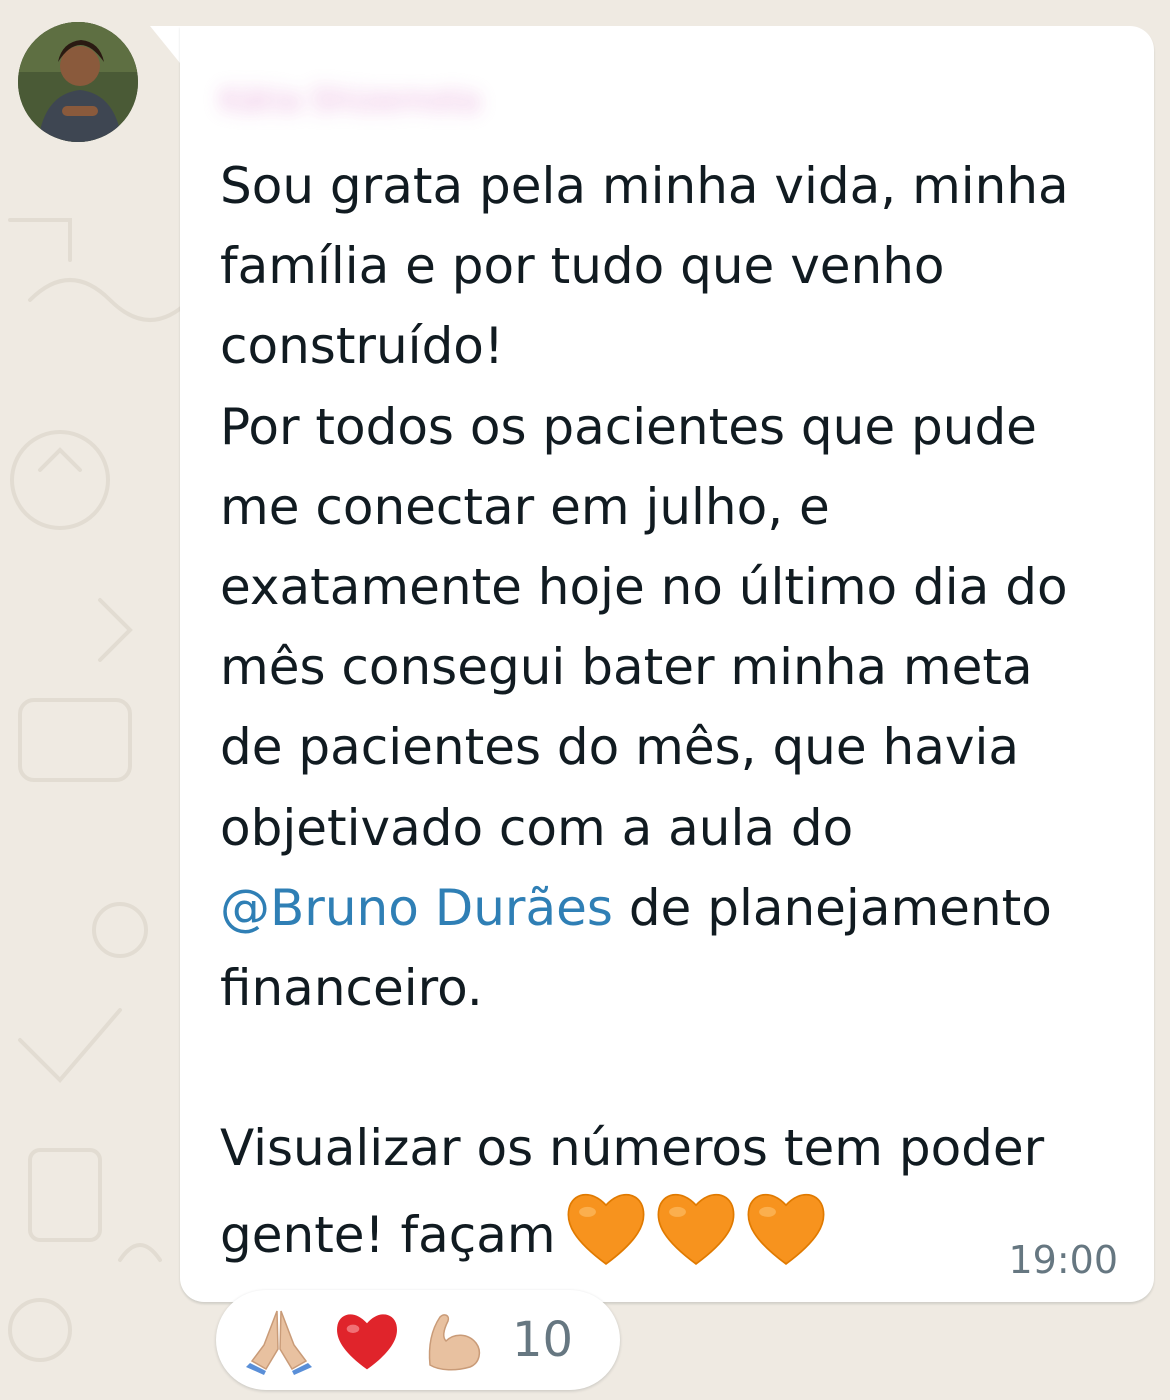  Describe the element at coordinates (619, 747) in the screenshot. I see `message-line: de pacientes do mês, que havia` at that location.